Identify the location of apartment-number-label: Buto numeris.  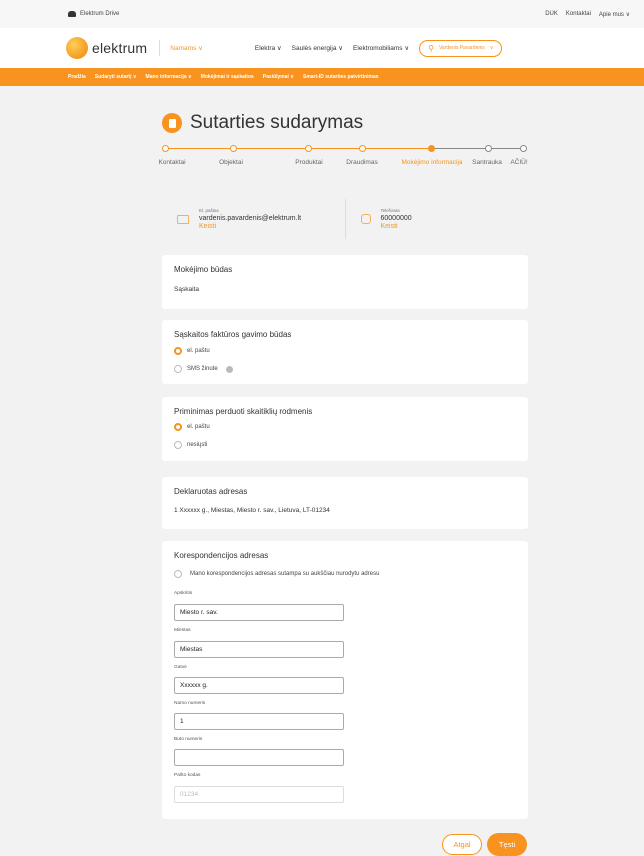
(188, 739).